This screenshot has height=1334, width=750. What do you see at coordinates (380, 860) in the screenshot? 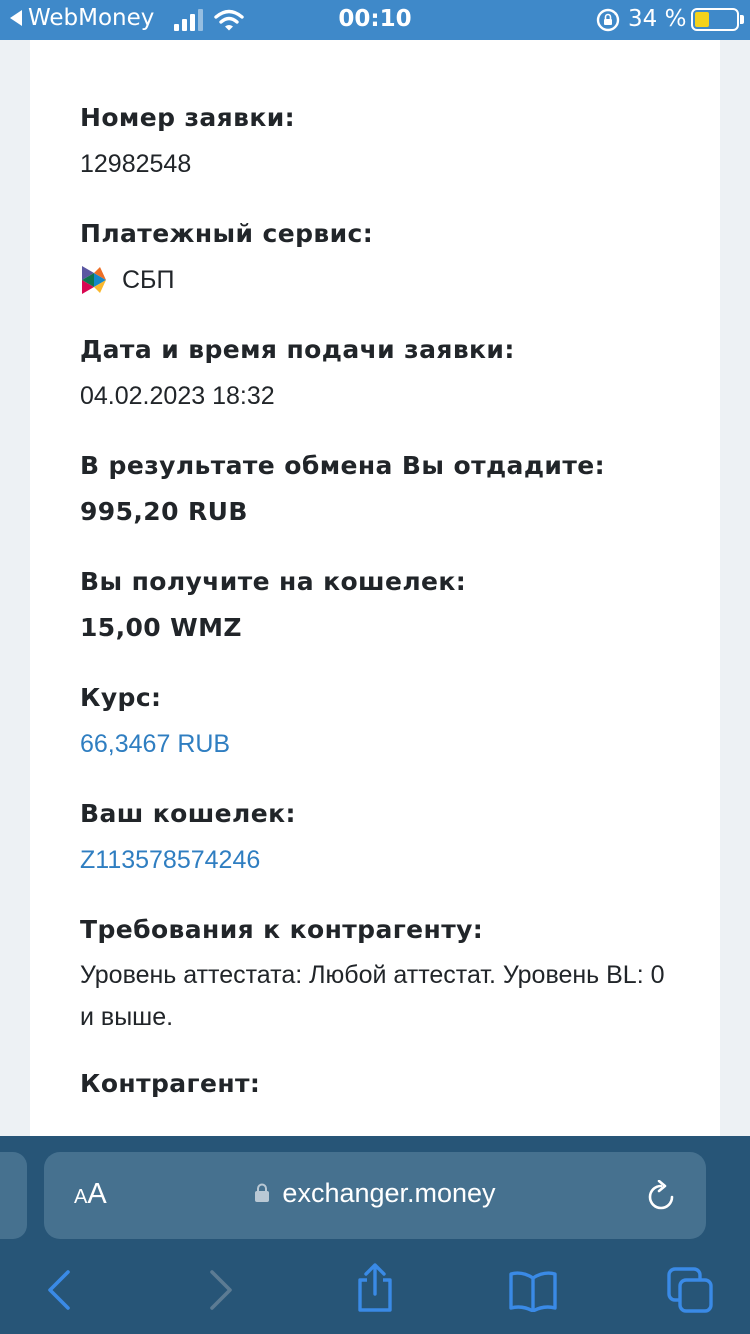
I see `wallet-link: Z113578574246` at bounding box center [380, 860].